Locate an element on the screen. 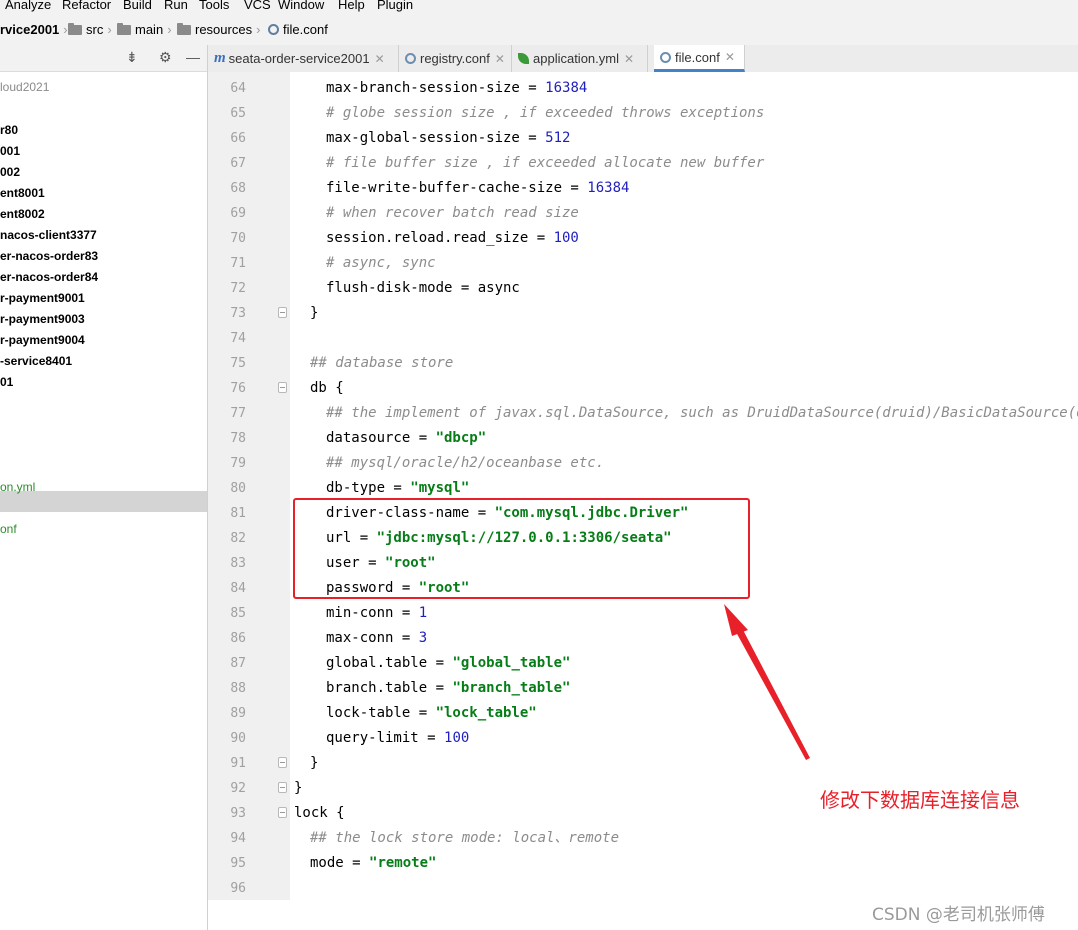 The height and width of the screenshot is (930, 1078). spring-leaf-icon is located at coordinates (523, 58).